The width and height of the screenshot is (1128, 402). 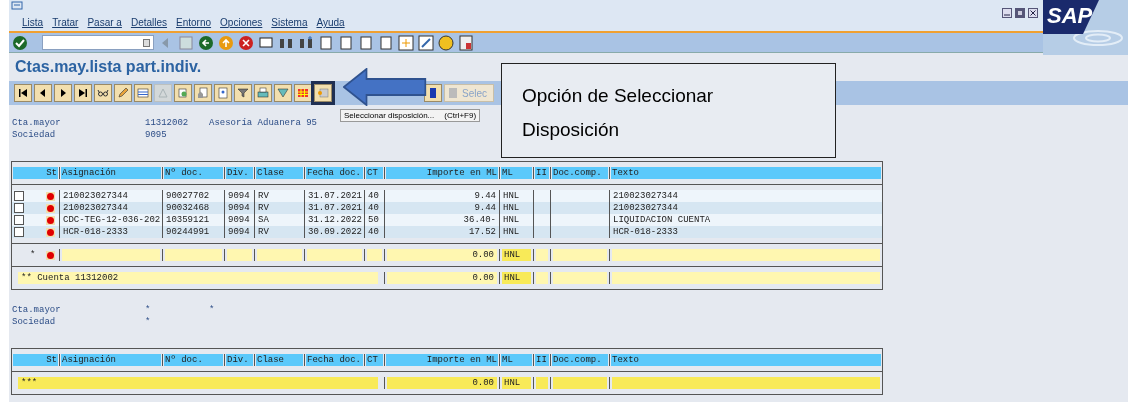 I want to click on sap-logo: SAP, so click(x=1085, y=27).